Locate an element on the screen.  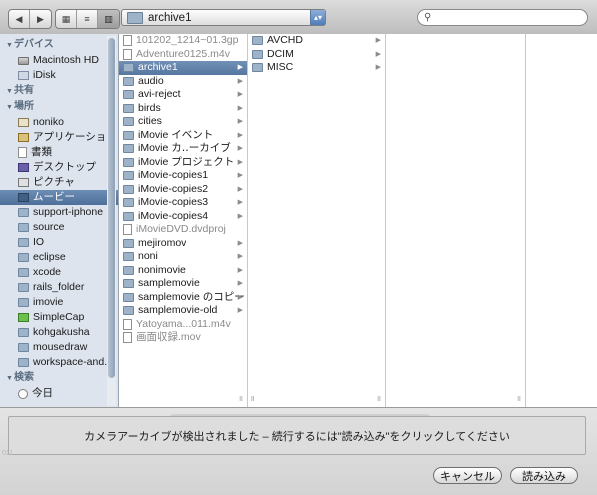
sidebar-item: kohgakusha is located at coordinates (59, 332).